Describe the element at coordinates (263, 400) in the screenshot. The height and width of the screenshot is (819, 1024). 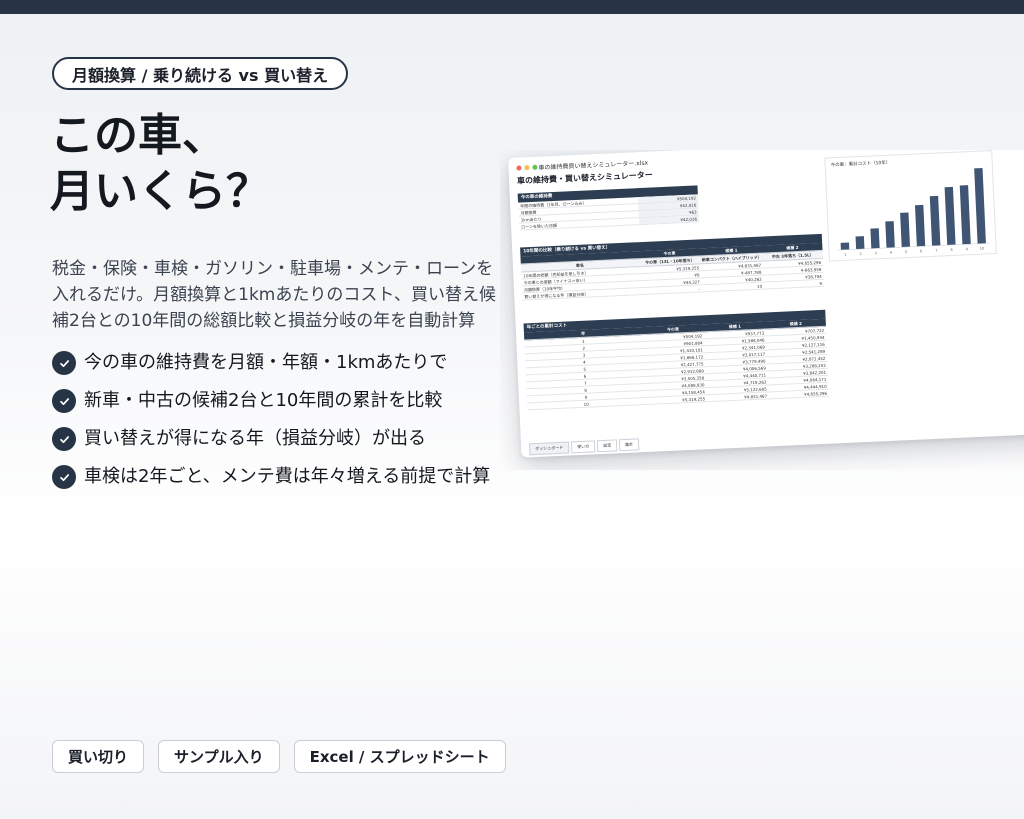
I see `feature-text: 新車・中古の候補2台と10年間の累計を比較` at that location.